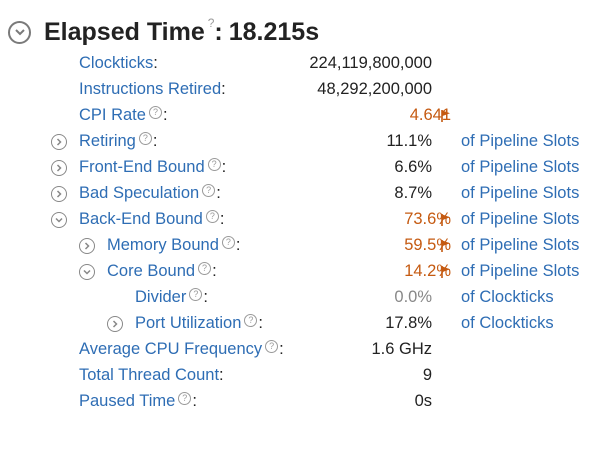 This screenshot has width=595, height=471. Describe the element at coordinates (124, 31) in the screenshot. I see `page-title: Elapsed Time` at that location.